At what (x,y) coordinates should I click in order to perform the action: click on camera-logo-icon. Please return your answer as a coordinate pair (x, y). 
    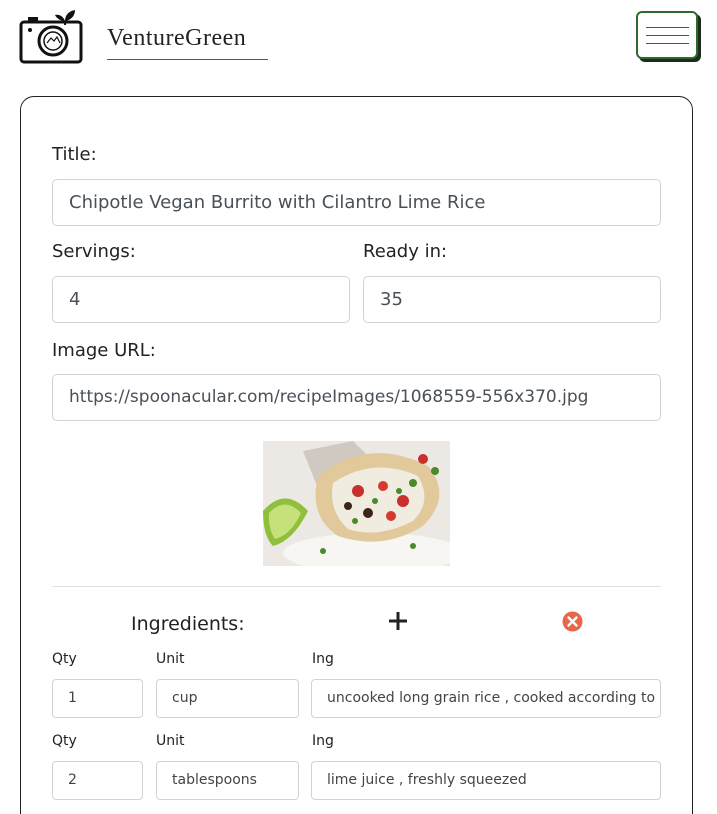
    Looking at the image, I should click on (52, 36).